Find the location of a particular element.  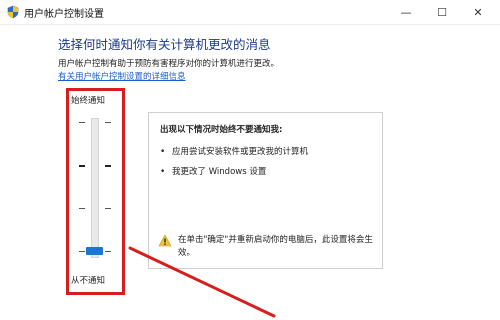

annotation-arrow is located at coordinates (202, 282).